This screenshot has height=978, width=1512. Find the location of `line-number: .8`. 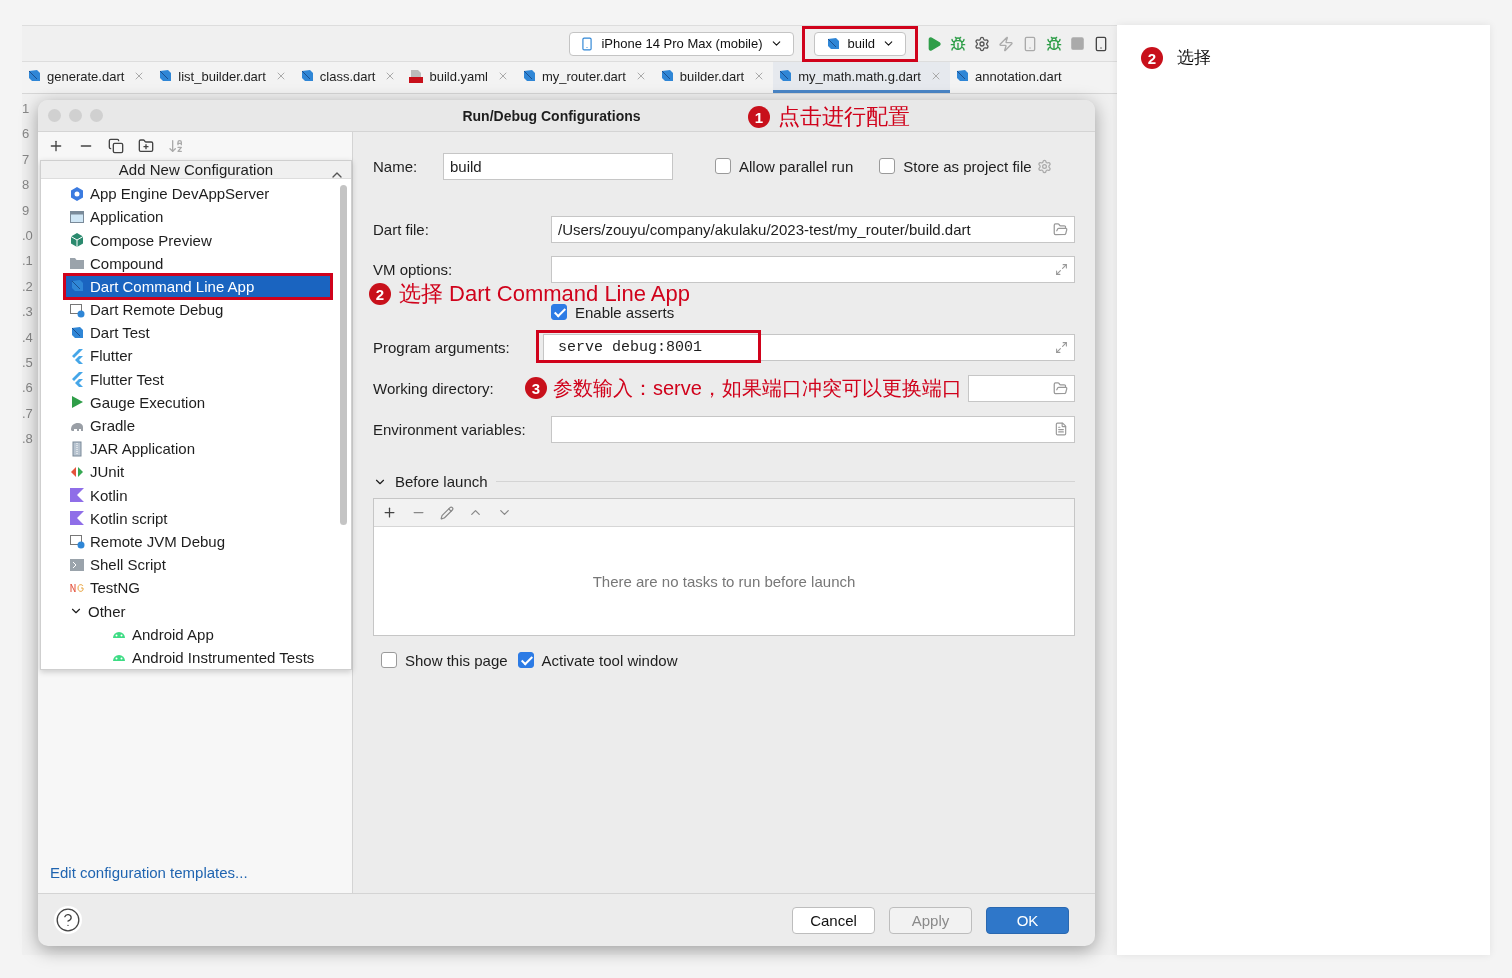

line-number: .8 is located at coordinates (28, 440).